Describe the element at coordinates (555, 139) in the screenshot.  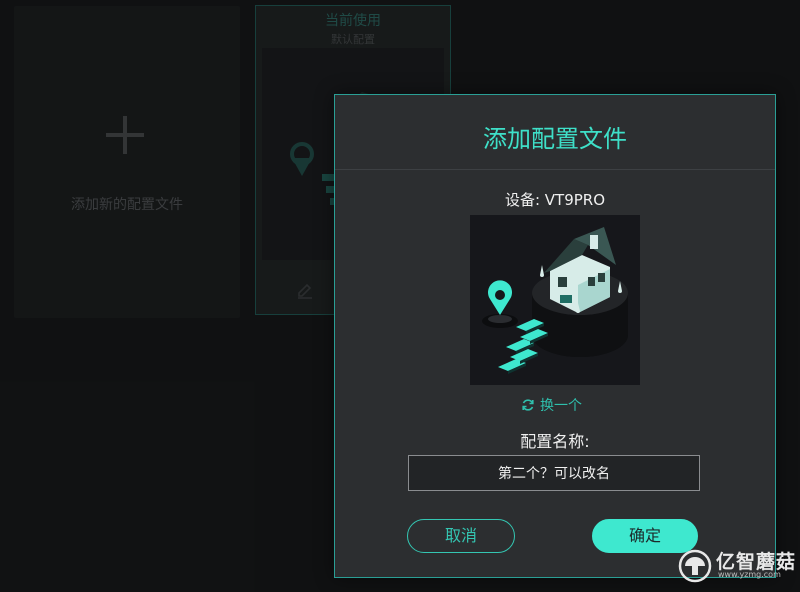
I see `dialog-title: 添加配置文件` at that location.